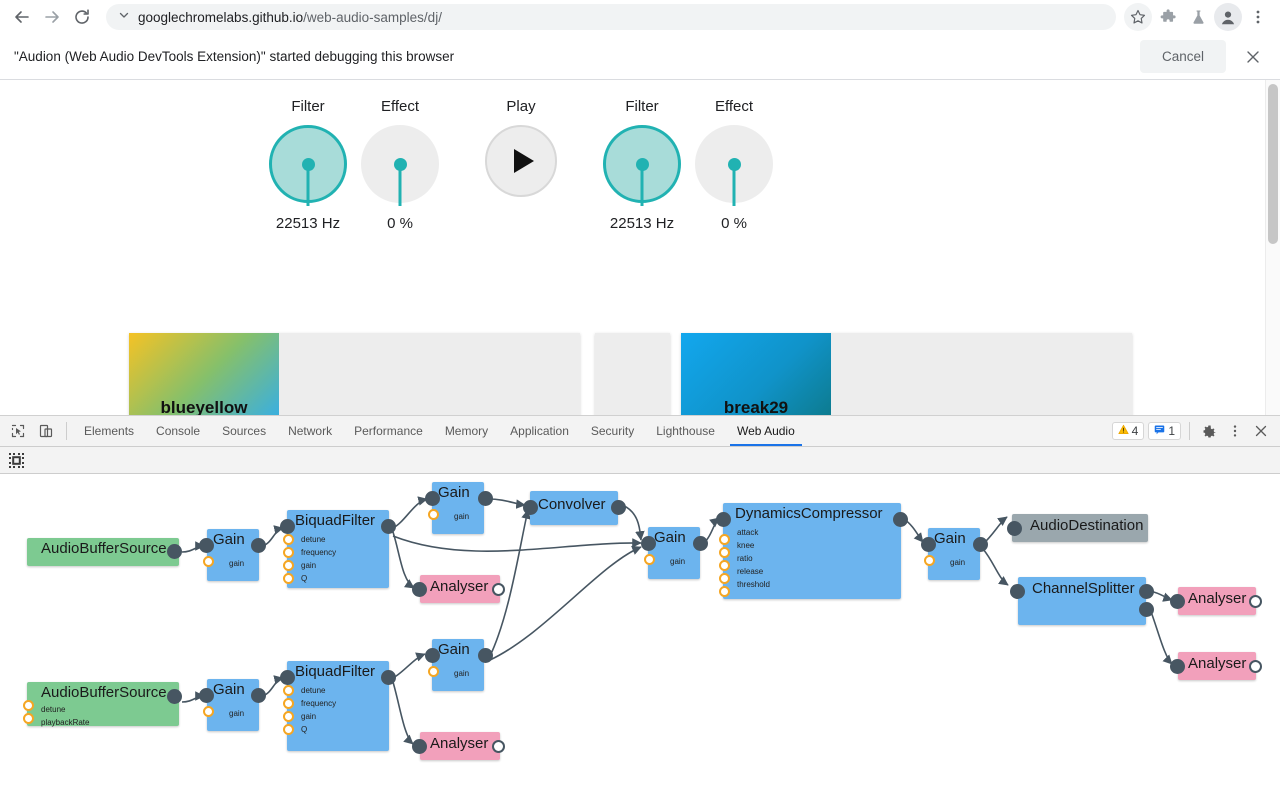 The image size is (1280, 800). What do you see at coordinates (685, 431) in the screenshot?
I see `tab-lighthouse: Lighthouse` at bounding box center [685, 431].